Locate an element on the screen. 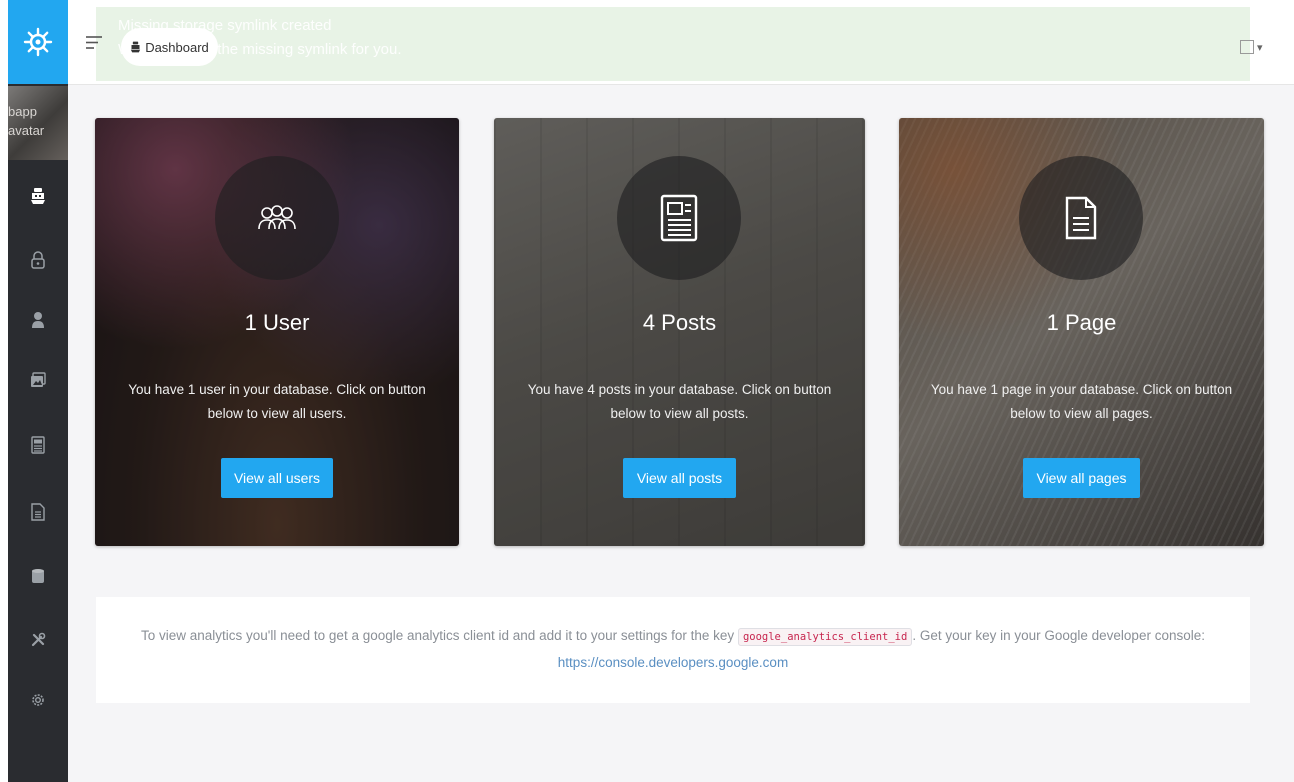 The image size is (1294, 782). avatar-alt-text: bapp is located at coordinates (22, 111).